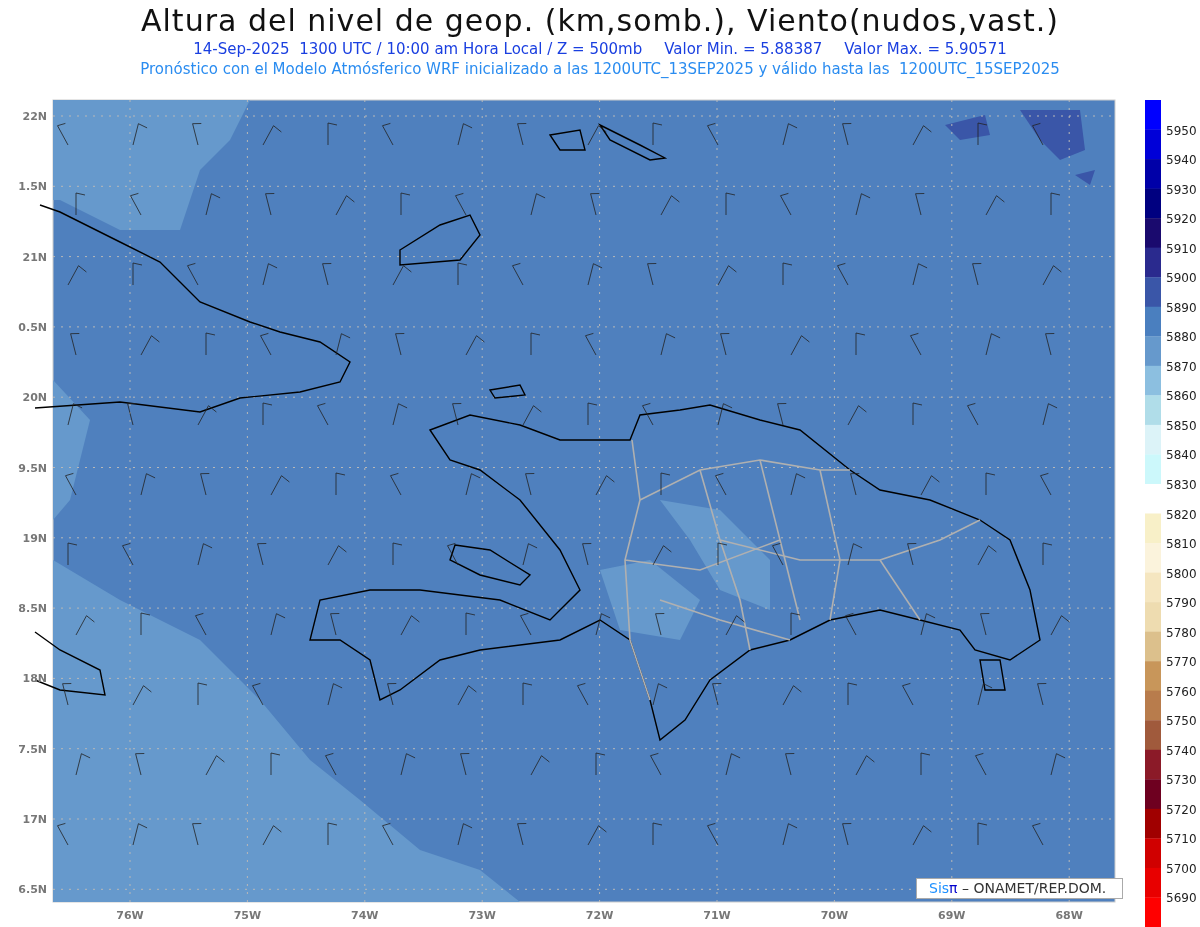  Describe the element at coordinates (1181, 219) in the screenshot. I see `colorbar-label: 5920` at that location.